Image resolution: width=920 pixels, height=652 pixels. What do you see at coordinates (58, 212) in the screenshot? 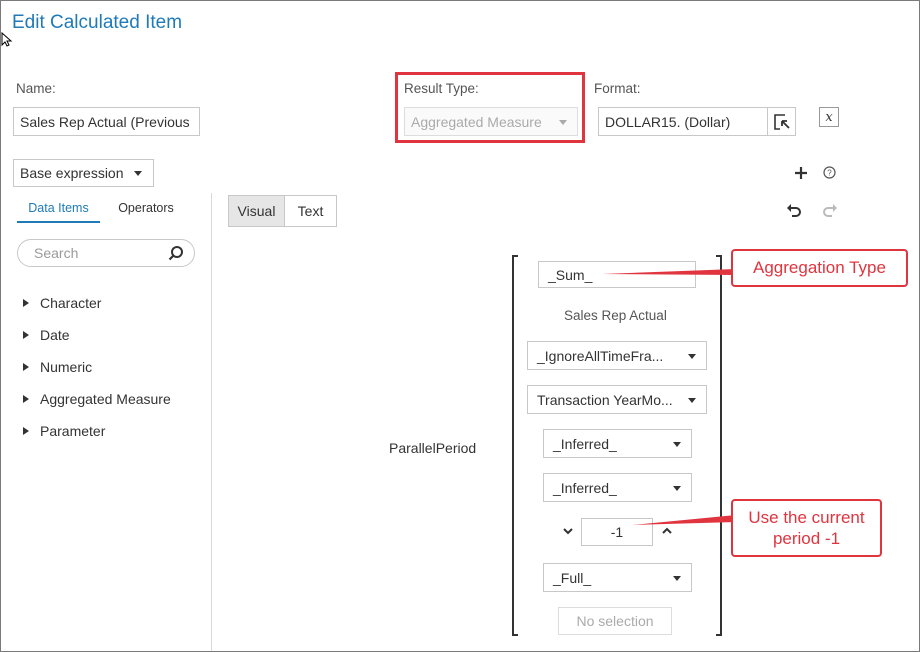
I see `tab-data-items: Data Items` at bounding box center [58, 212].